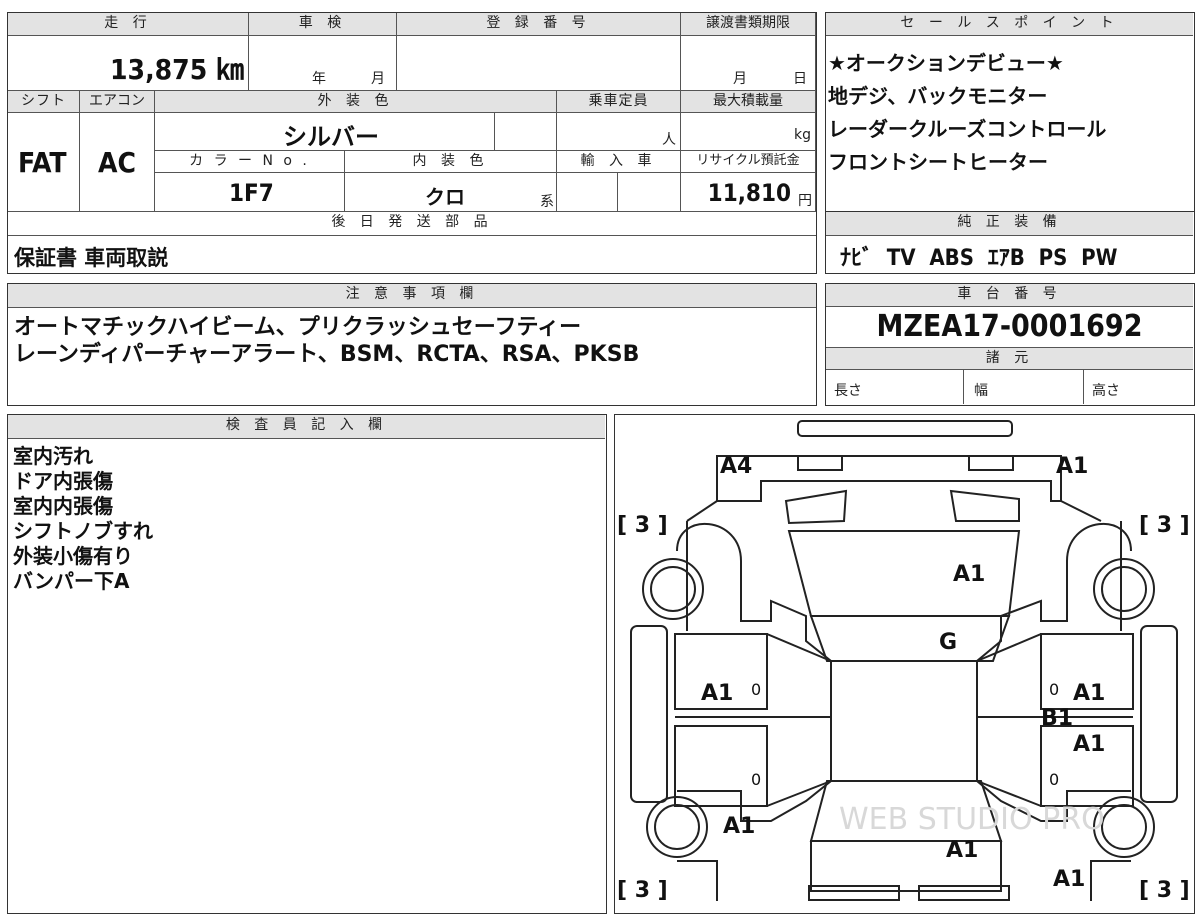  Describe the element at coordinates (319, 79) in the screenshot. I see `inspection-year-unit: 年` at that location.